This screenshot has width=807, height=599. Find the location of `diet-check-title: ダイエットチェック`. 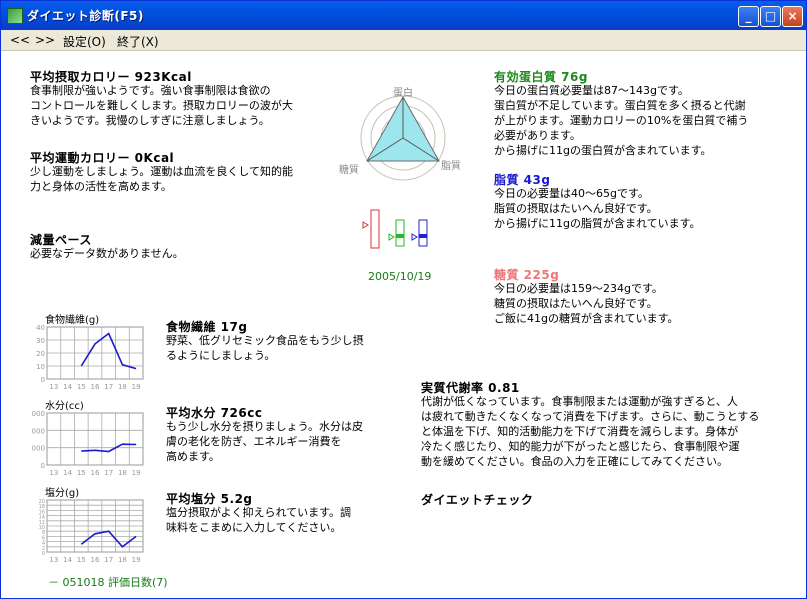

diet-check-title: ダイエットチェック is located at coordinates (477, 500).